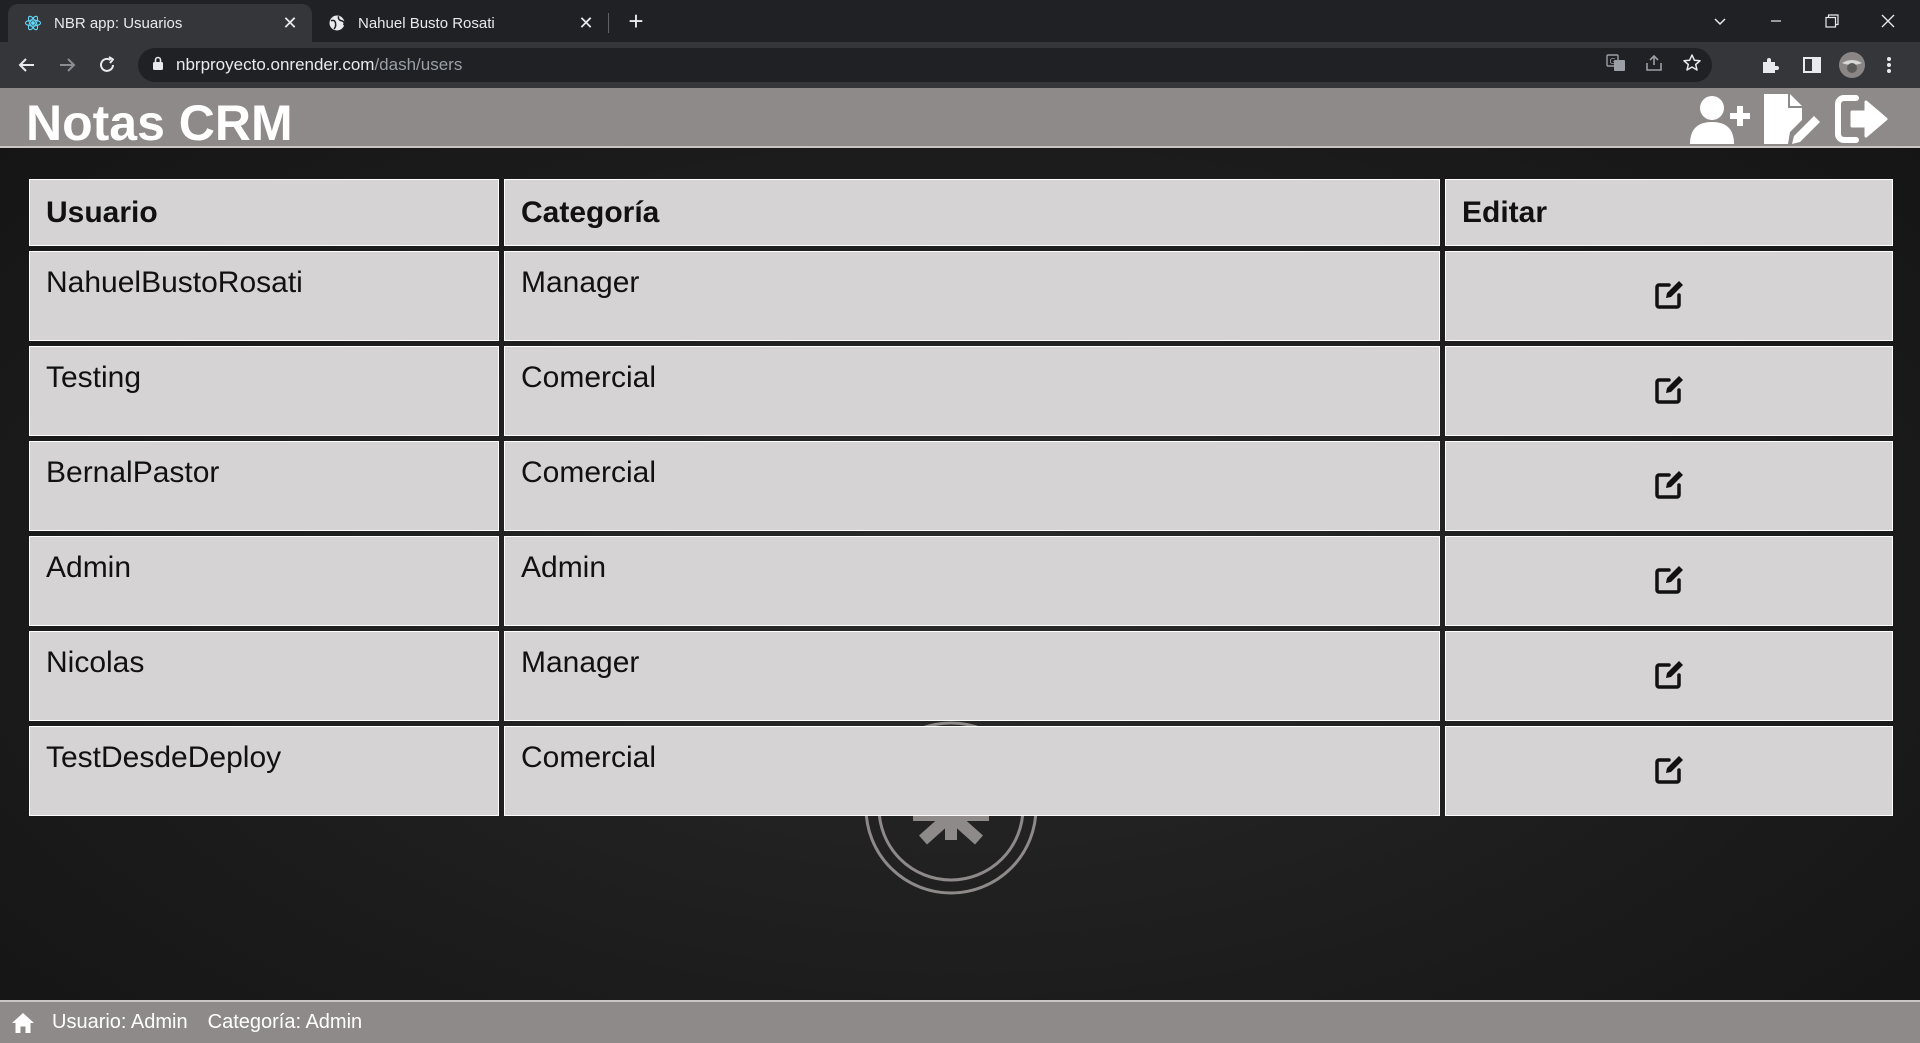 This screenshot has width=1920, height=1043. Describe the element at coordinates (1888, 21) in the screenshot. I see `close-window-button` at that location.